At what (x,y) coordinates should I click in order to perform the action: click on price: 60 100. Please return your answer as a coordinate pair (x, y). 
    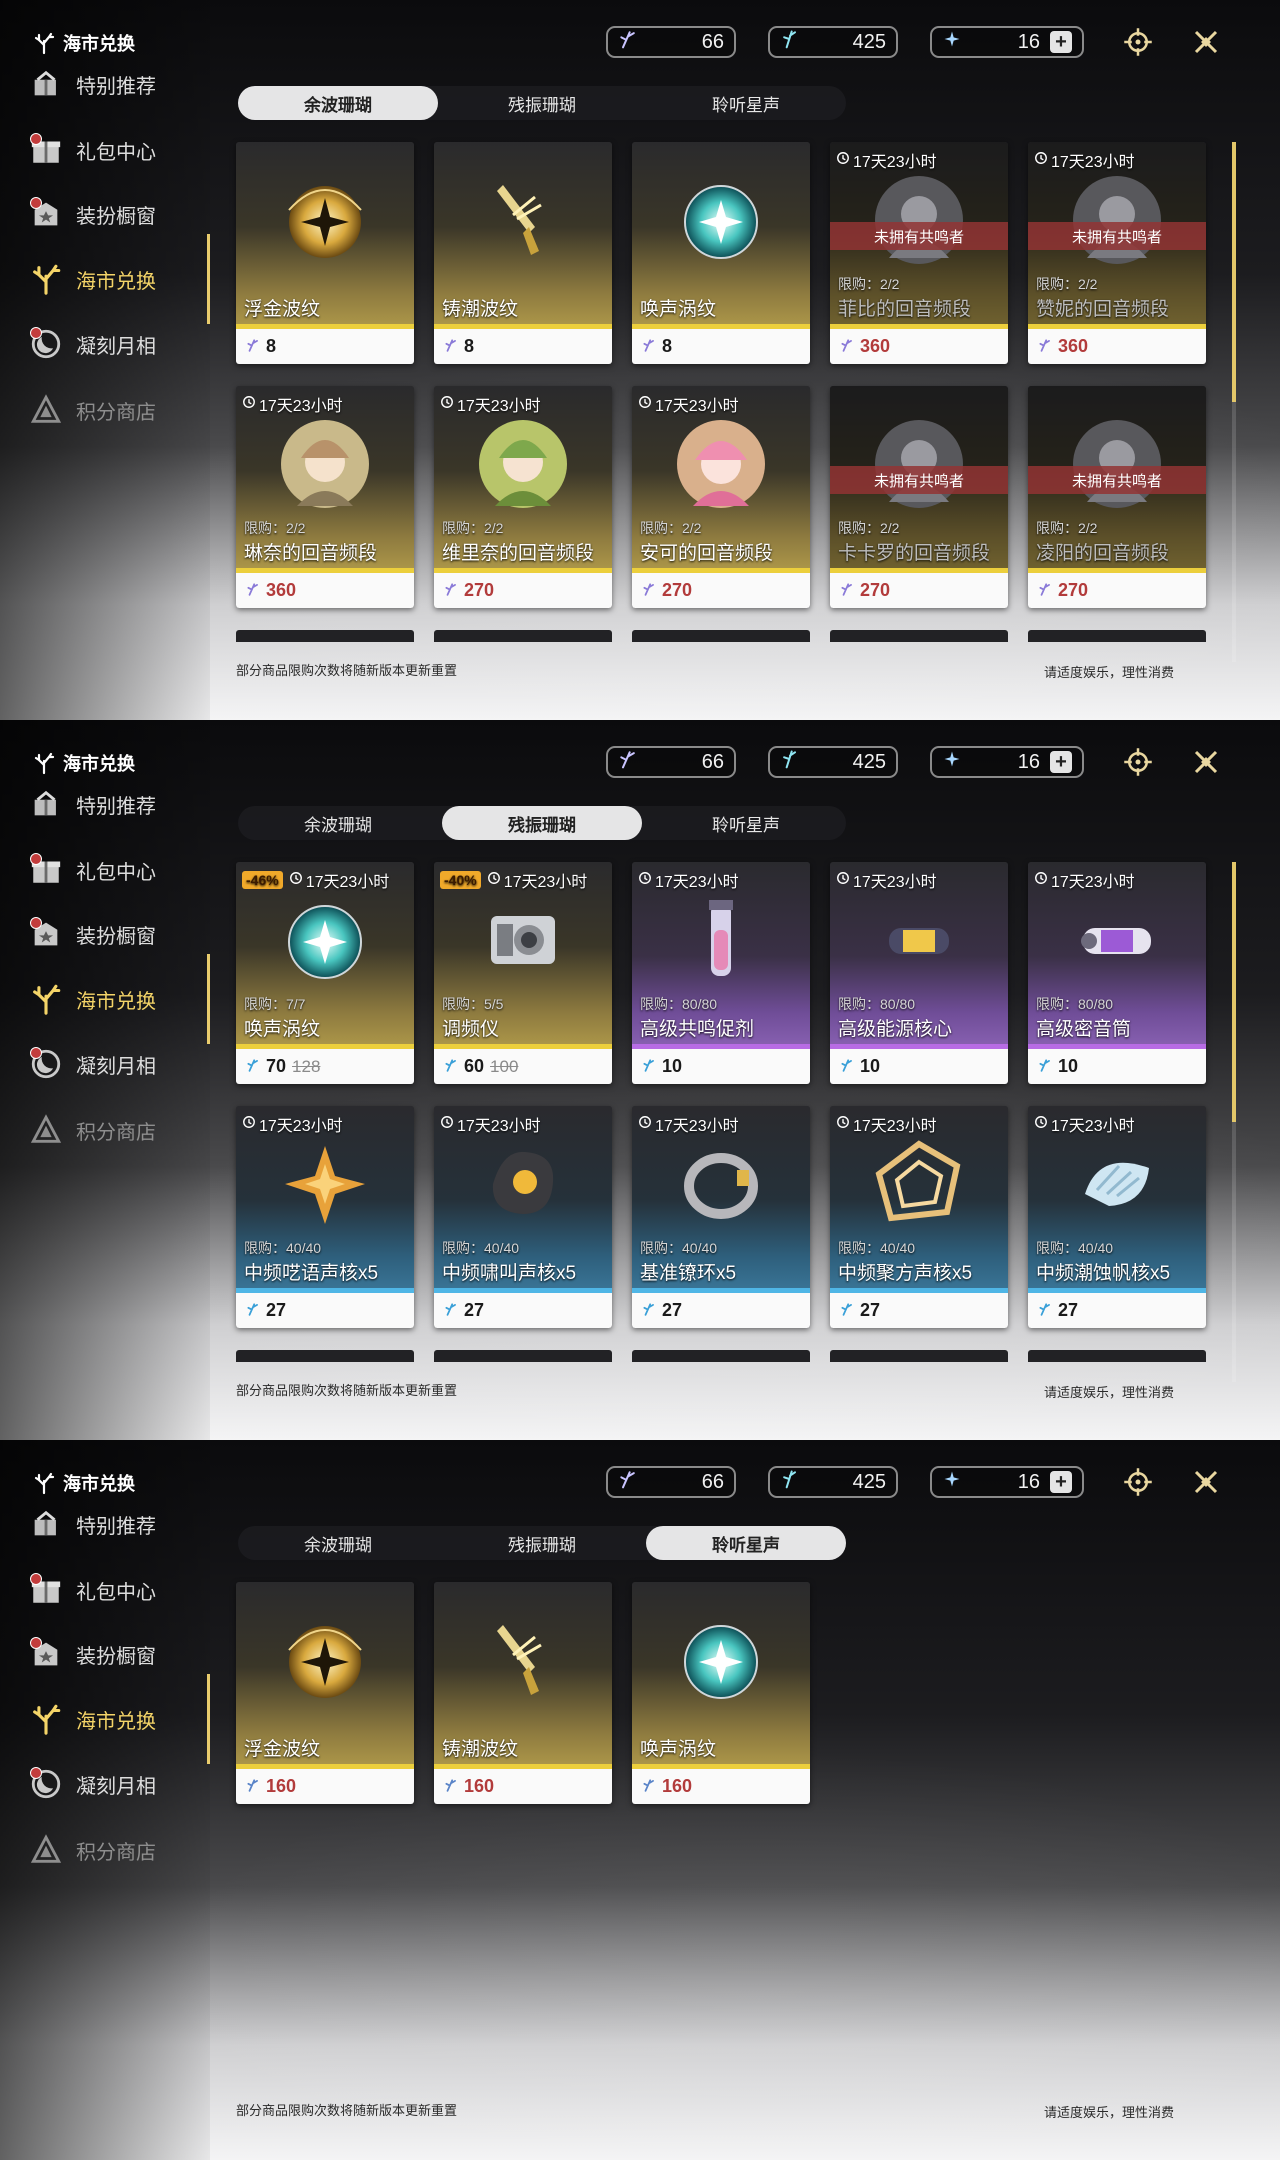
    Looking at the image, I should click on (523, 1066).